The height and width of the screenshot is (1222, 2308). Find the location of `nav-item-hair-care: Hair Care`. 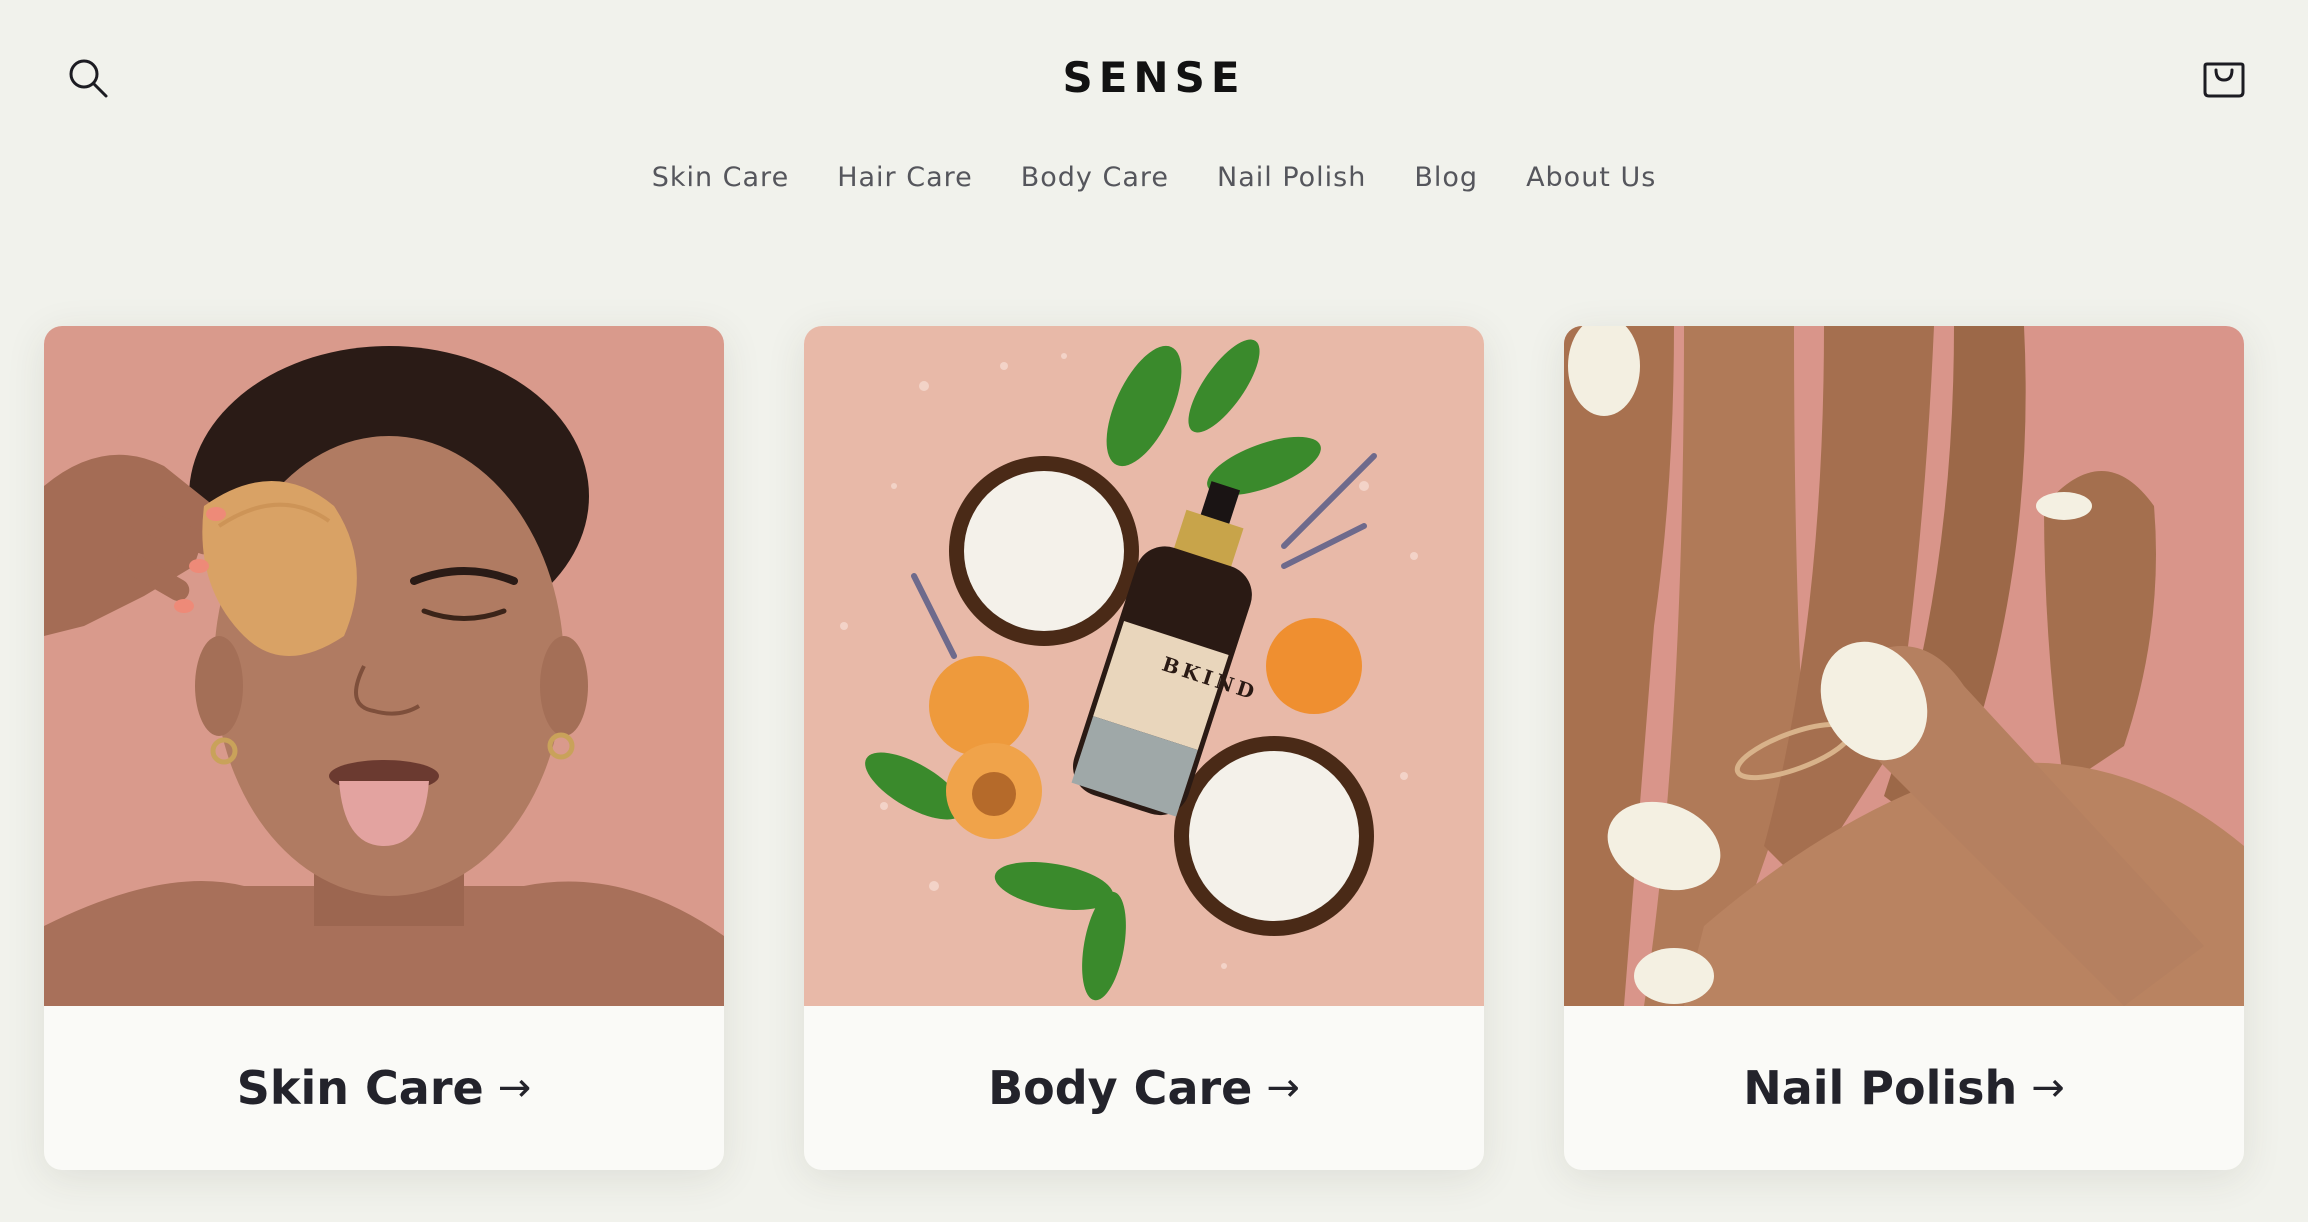

nav-item-hair-care: Hair Care is located at coordinates (905, 177).